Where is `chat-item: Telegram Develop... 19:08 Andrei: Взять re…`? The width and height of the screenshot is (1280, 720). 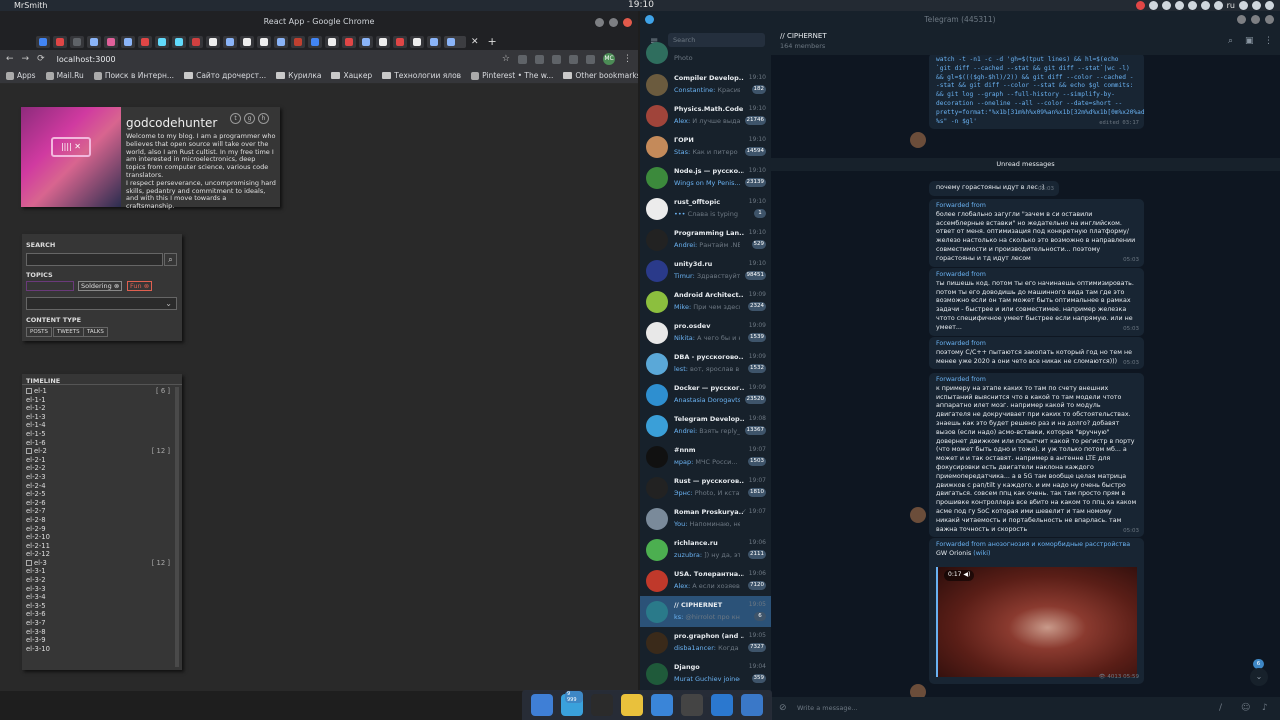
chat-item: Telegram Develop... 19:08 Andrei: Взять re… is located at coordinates (705, 425).